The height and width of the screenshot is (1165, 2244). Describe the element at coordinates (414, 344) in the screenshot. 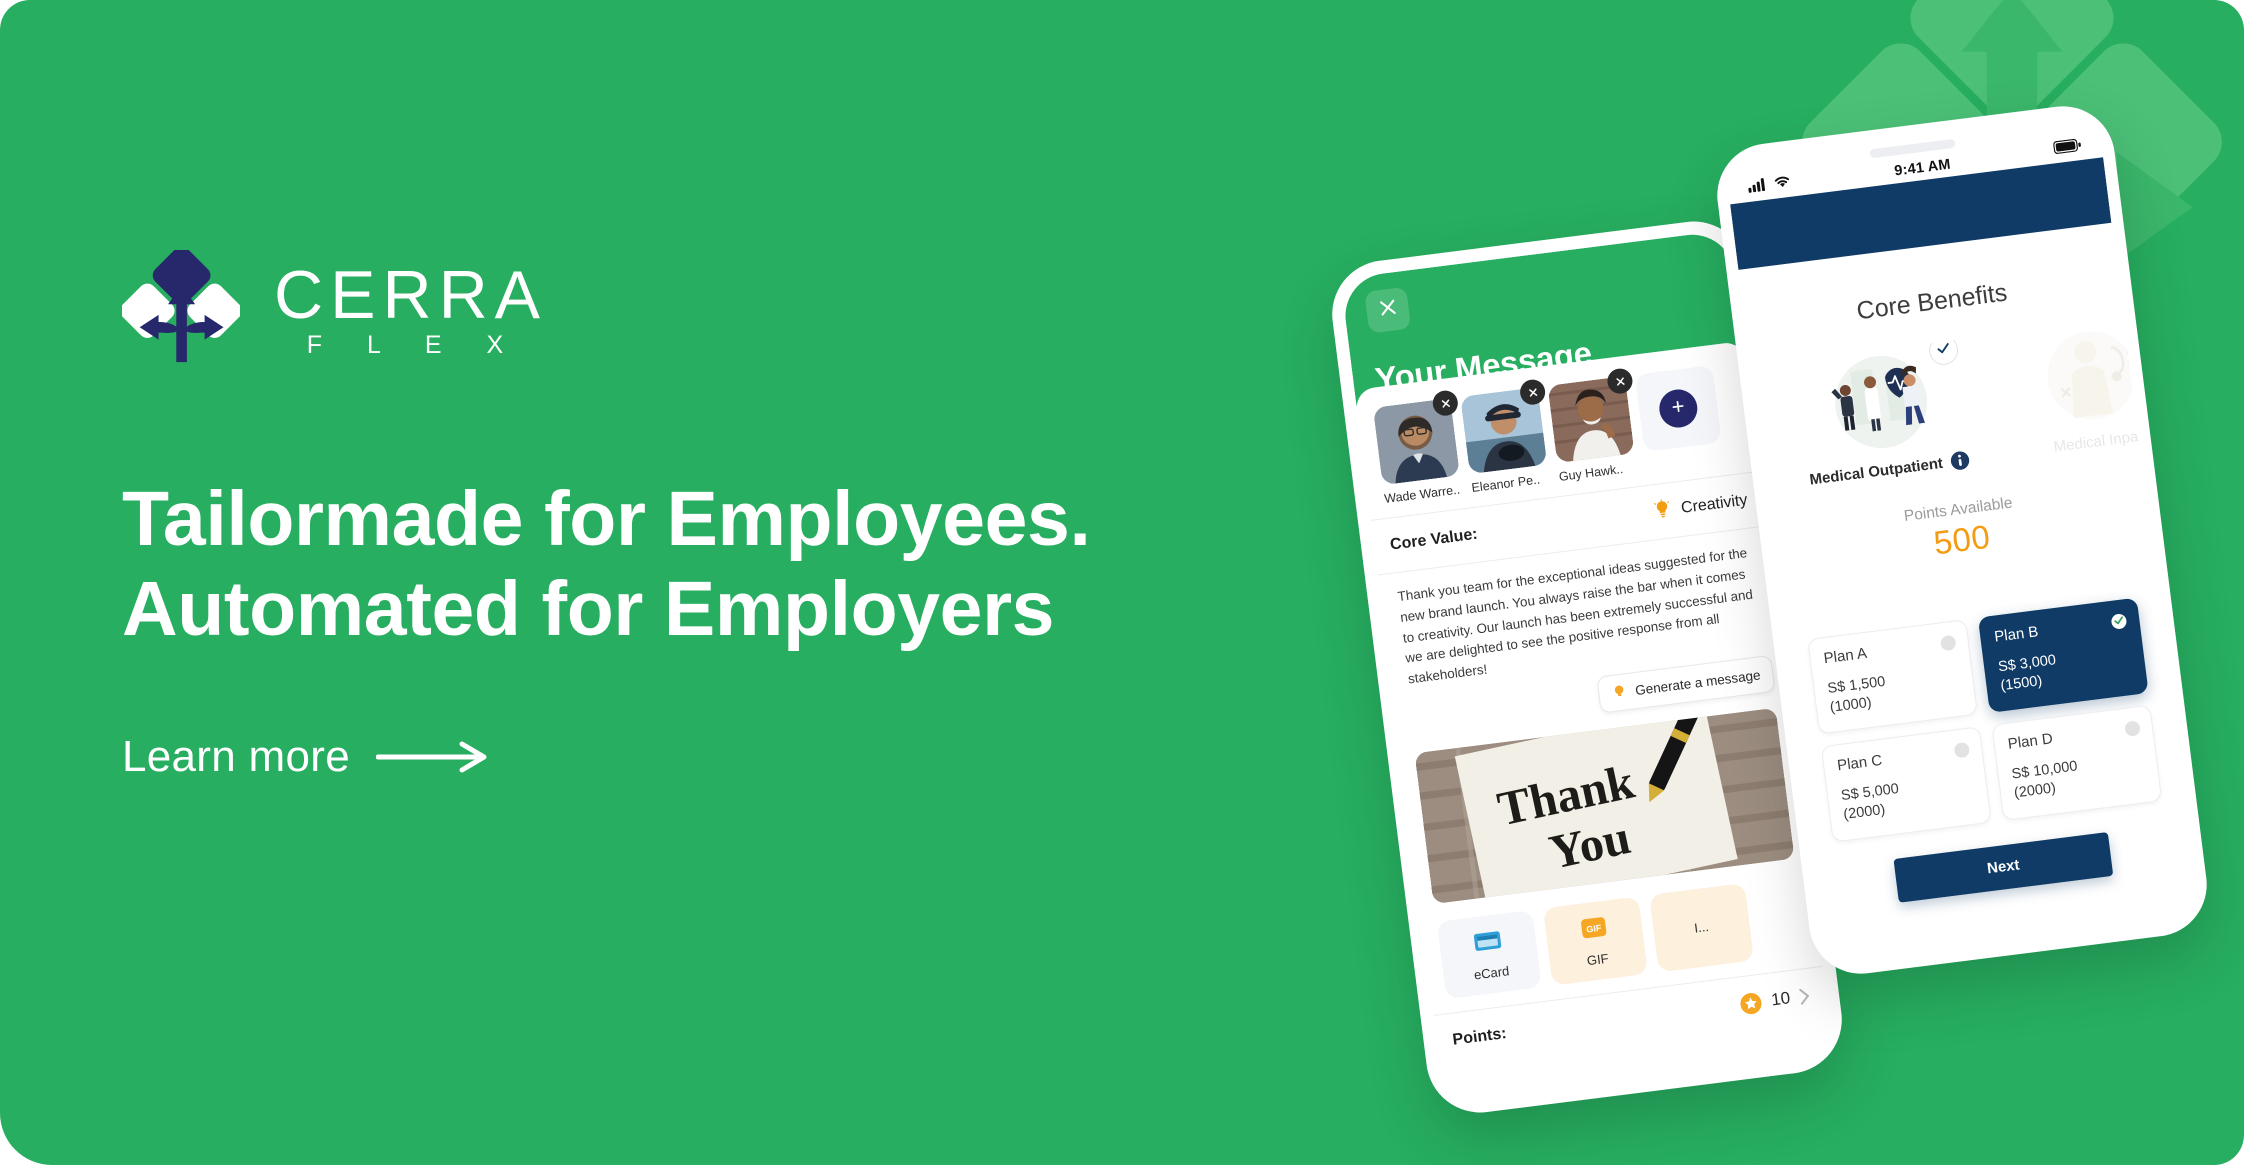

I see `brand-subname: F L E X` at that location.